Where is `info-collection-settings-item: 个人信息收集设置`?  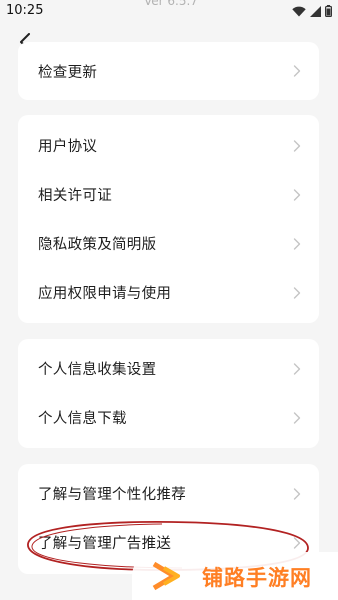
info-collection-settings-item: 个人信息收集设置 is located at coordinates (168, 368).